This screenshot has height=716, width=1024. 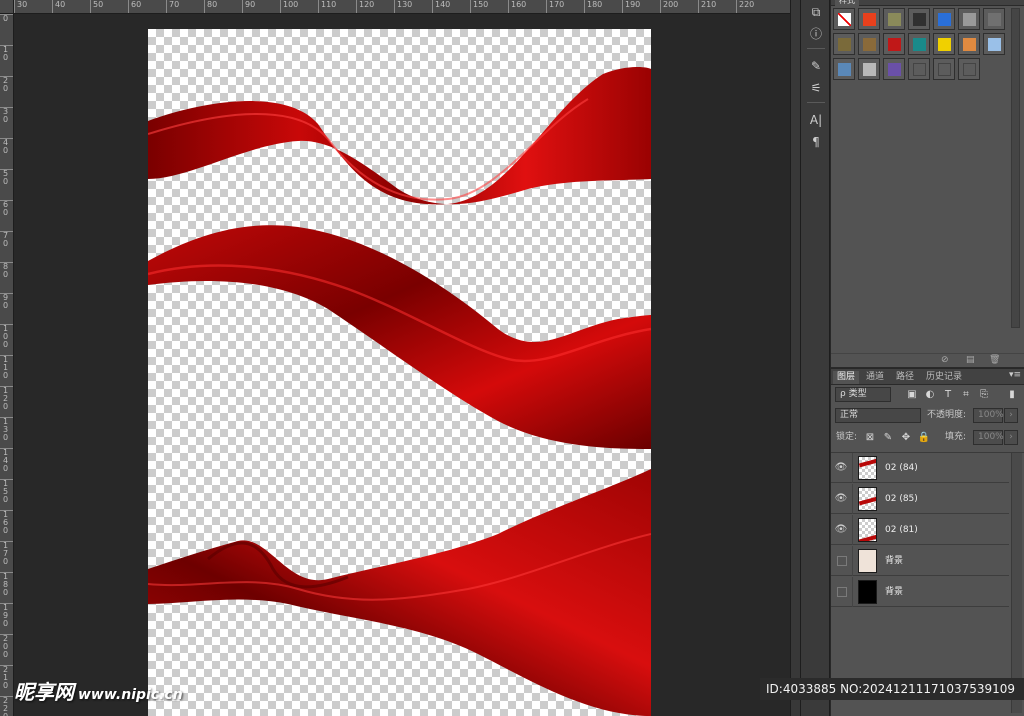 What do you see at coordinates (58, 6) in the screenshot?
I see `ruler-tick-label: 40` at bounding box center [58, 6].